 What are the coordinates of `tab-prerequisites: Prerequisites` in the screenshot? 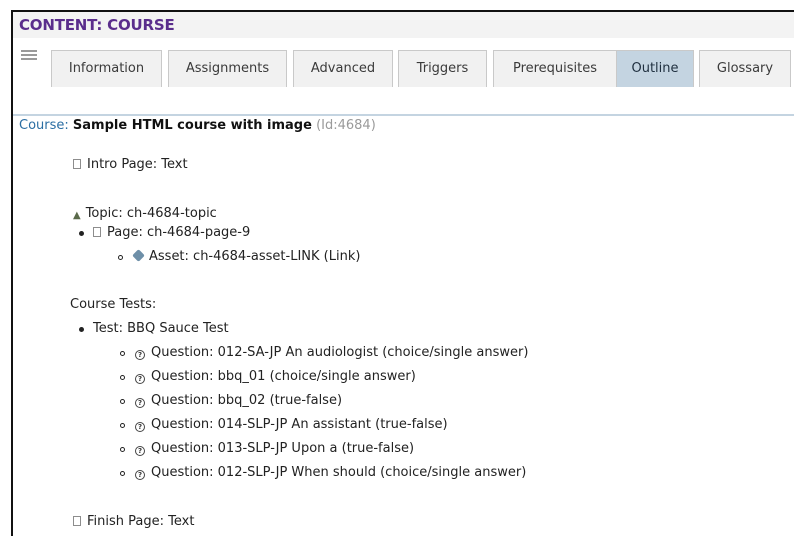 It's located at (555, 68).